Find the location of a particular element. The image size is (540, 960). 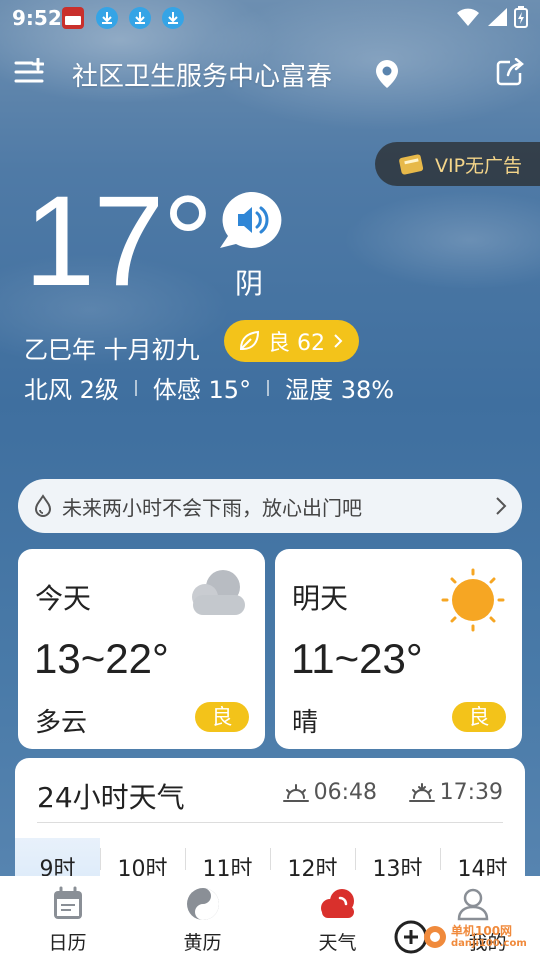

leaf-icon is located at coordinates (249, 340).